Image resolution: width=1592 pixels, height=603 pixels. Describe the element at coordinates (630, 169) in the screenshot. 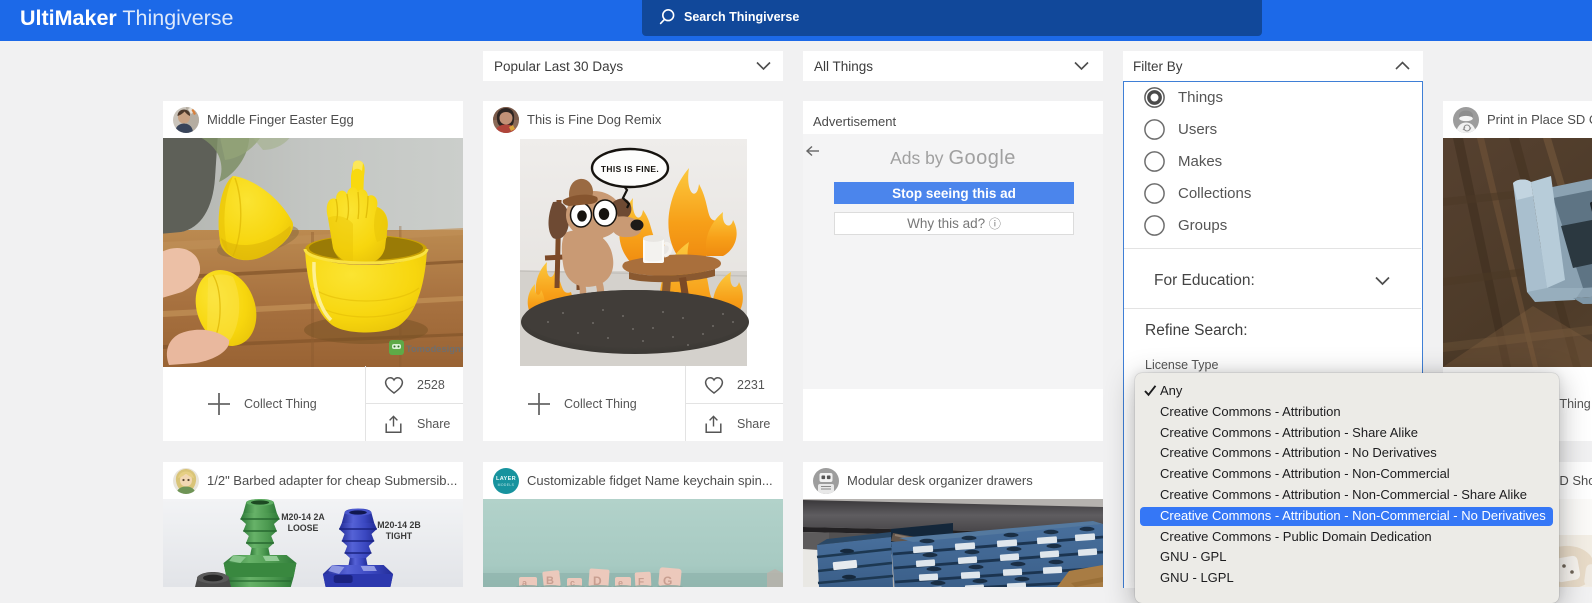

I see `svg-text: THIS IS FINE.` at that location.